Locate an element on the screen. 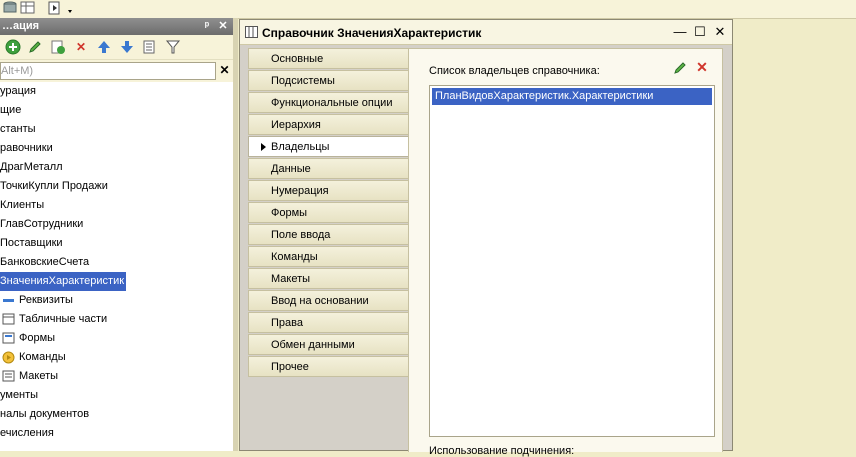 The image size is (856, 457). tab-item: Поле ввода is located at coordinates (328, 234).